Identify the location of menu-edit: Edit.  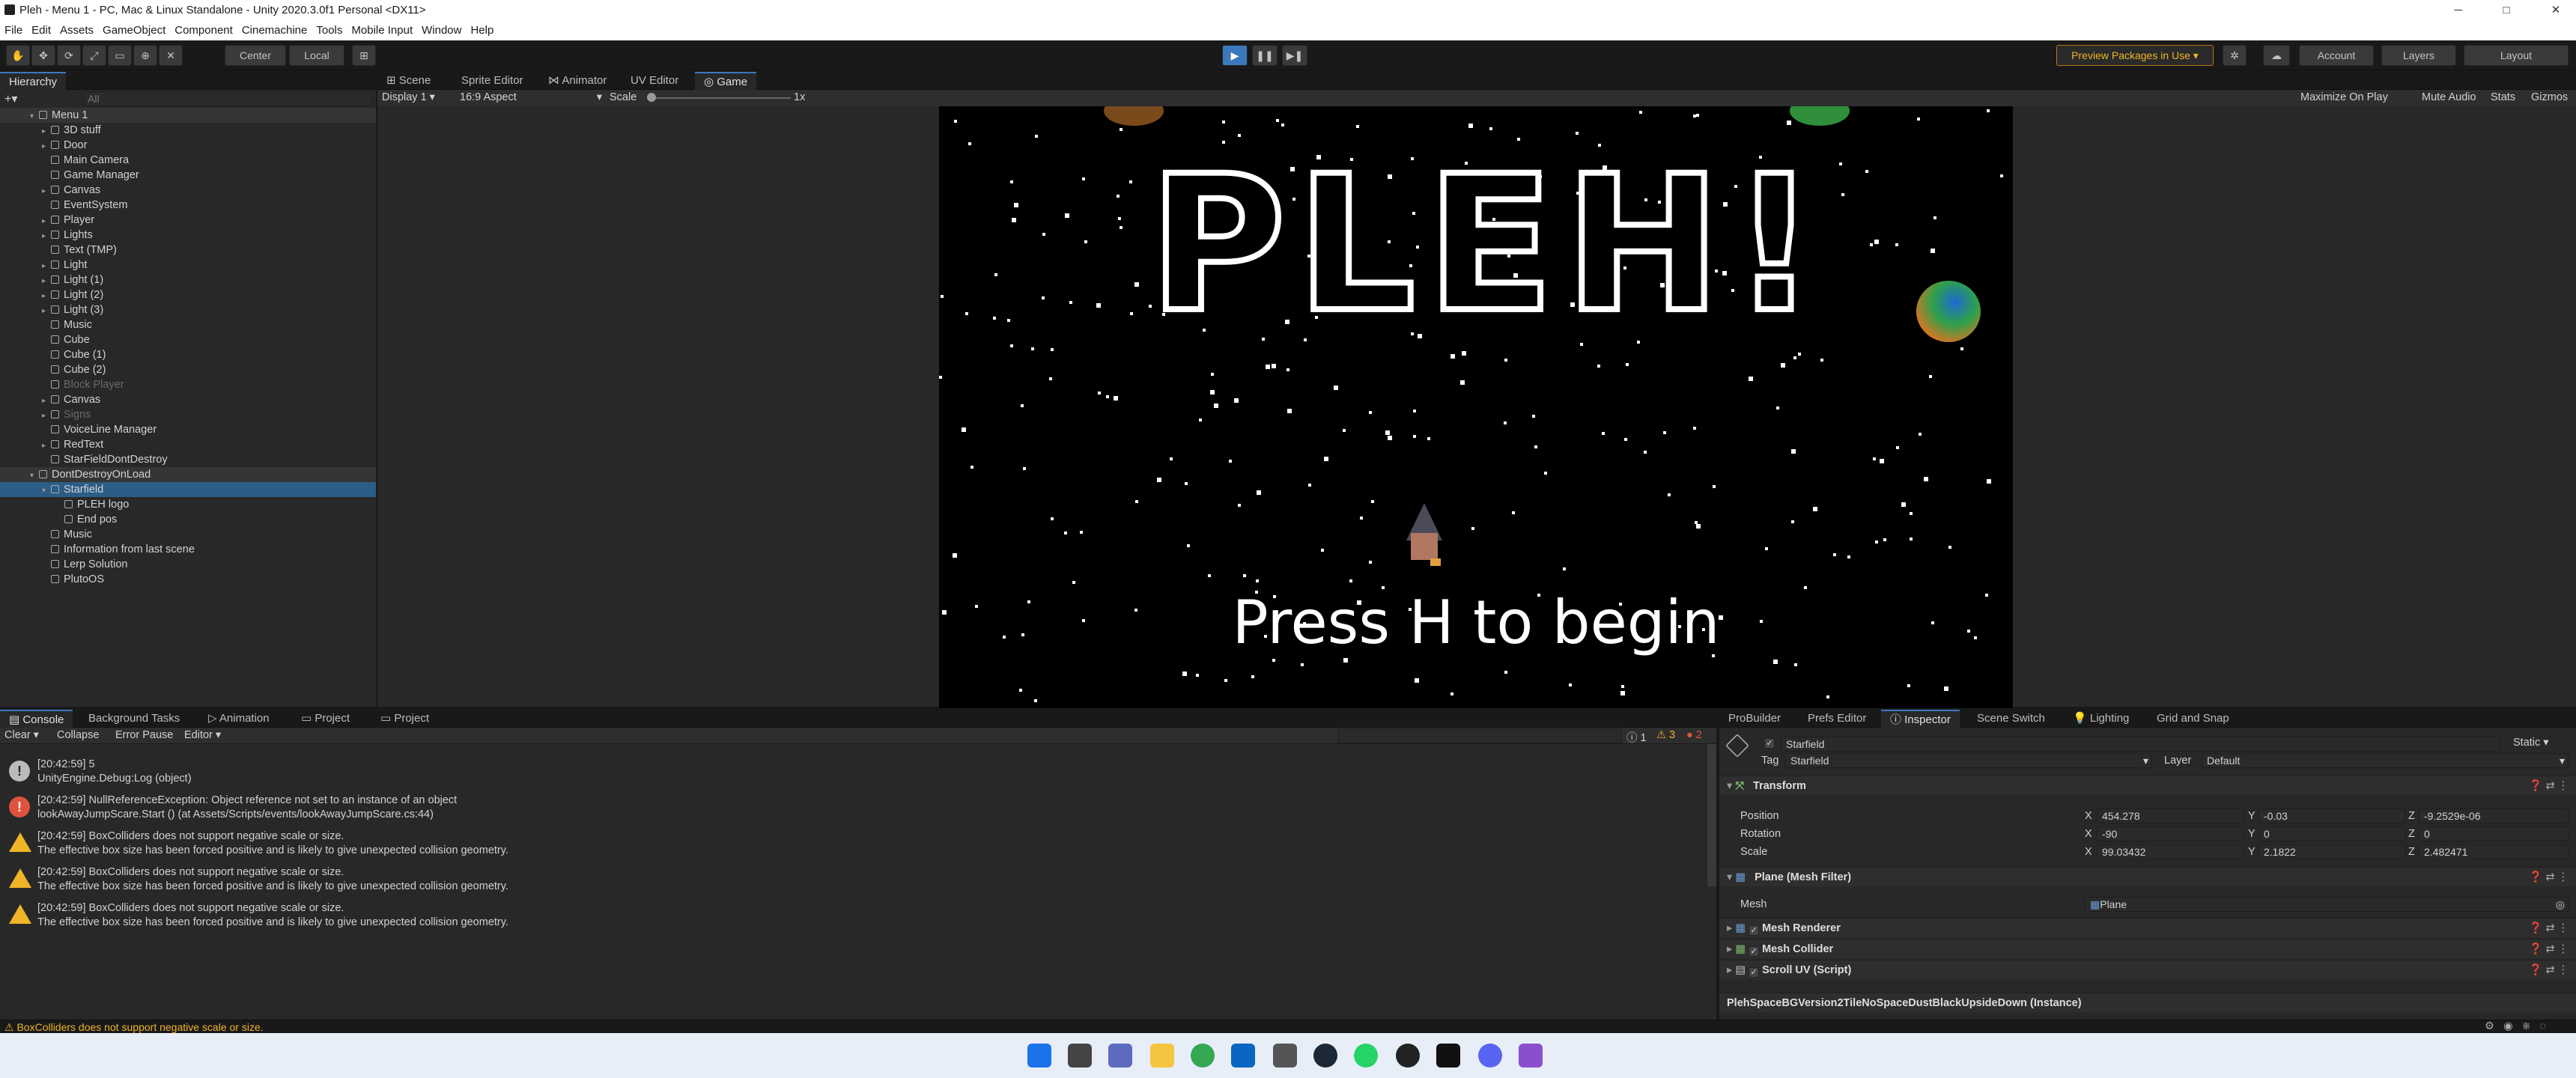
(41, 29).